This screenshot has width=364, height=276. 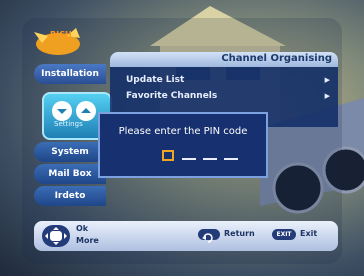 What do you see at coordinates (239, 233) in the screenshot?
I see `return-hint: Return` at bounding box center [239, 233].